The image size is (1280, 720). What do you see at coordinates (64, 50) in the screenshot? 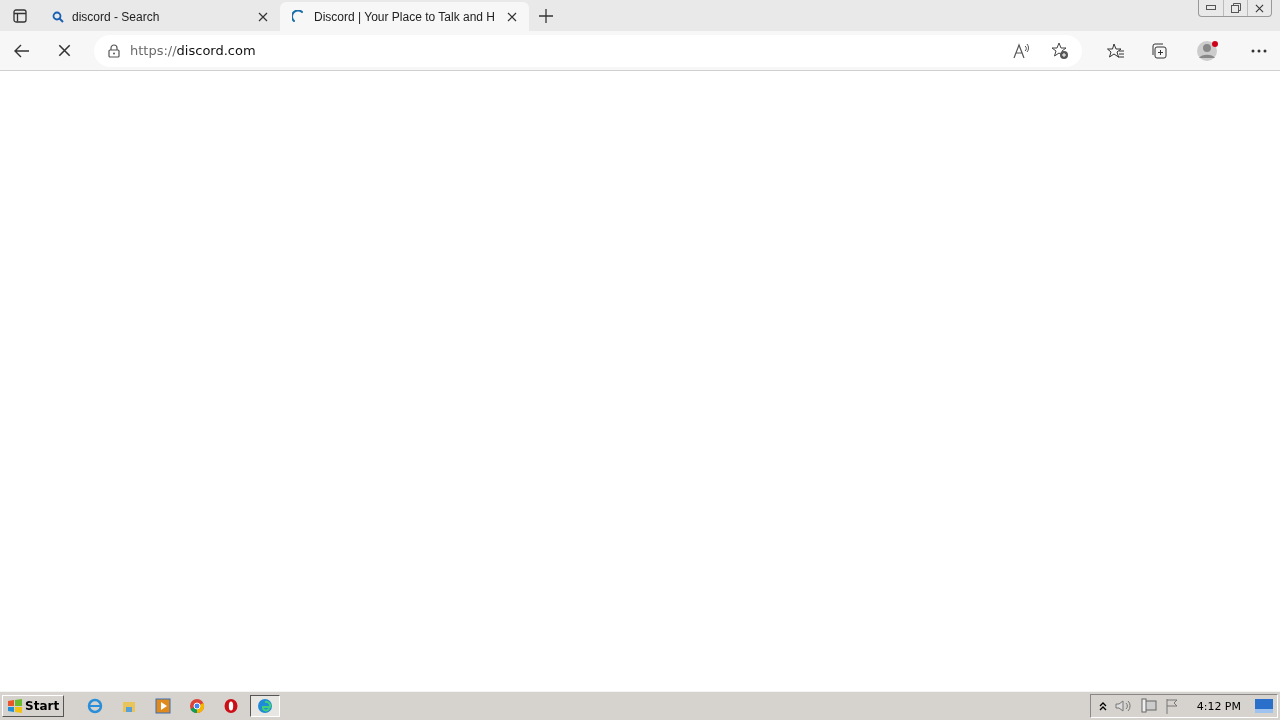
I see `stop-icon` at bounding box center [64, 50].